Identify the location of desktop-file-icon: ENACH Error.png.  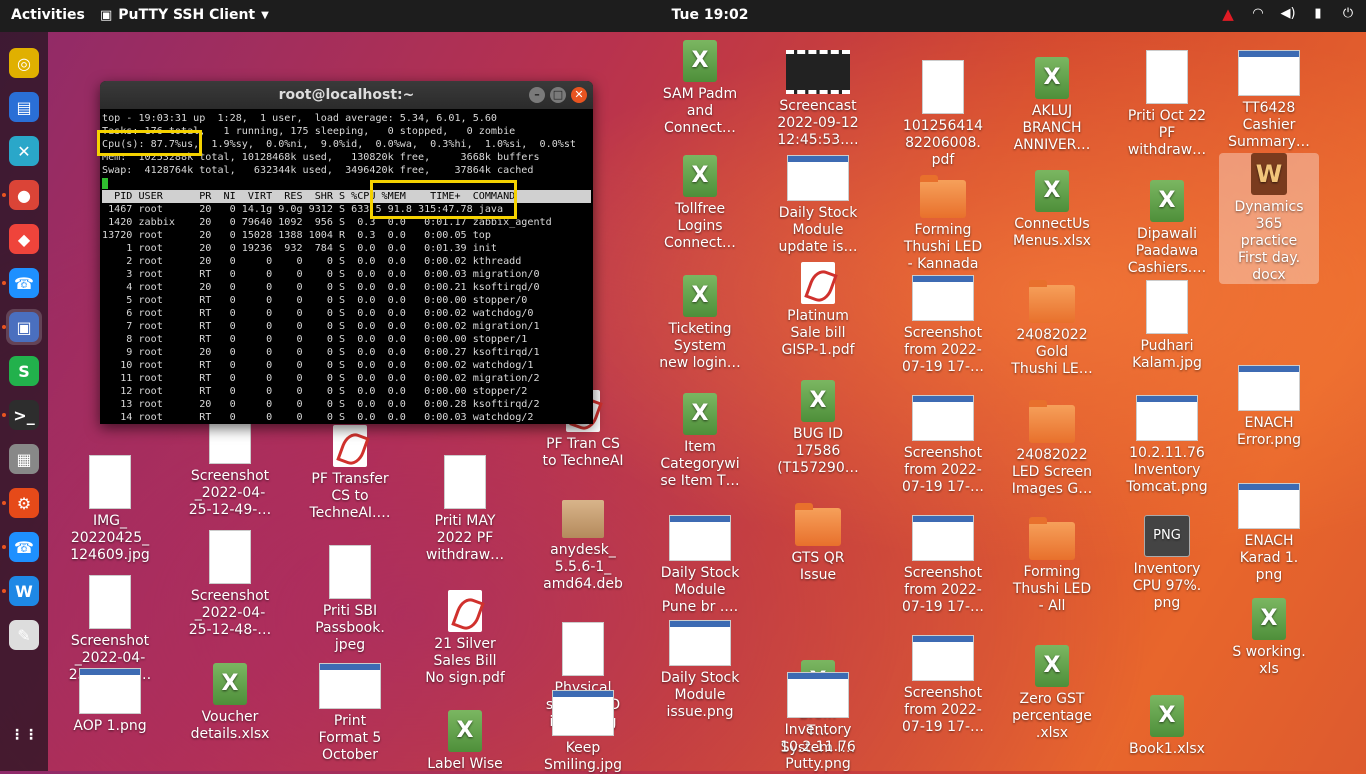
(1269, 407).